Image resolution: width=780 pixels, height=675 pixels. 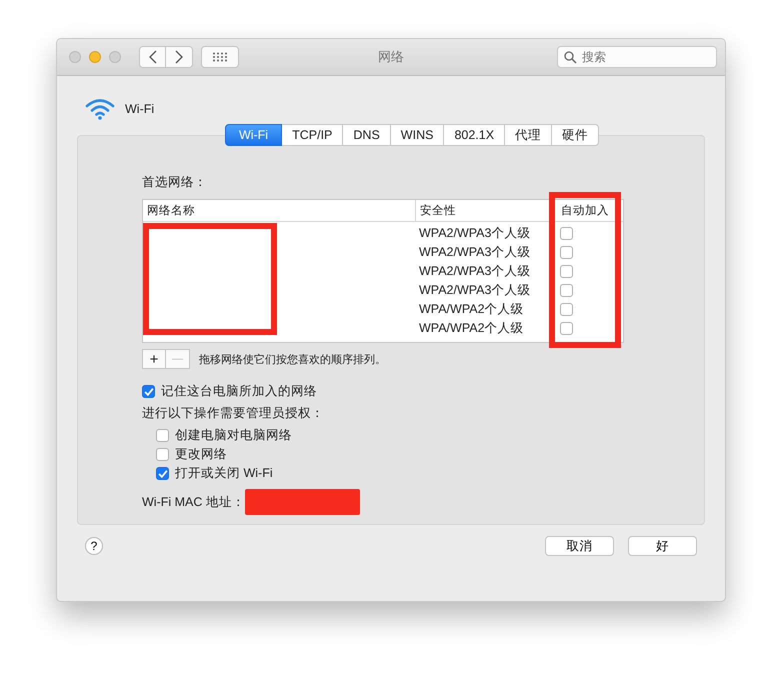 What do you see at coordinates (233, 413) in the screenshot?
I see `section-label: 进行以下操作需要管理员授权：` at bounding box center [233, 413].